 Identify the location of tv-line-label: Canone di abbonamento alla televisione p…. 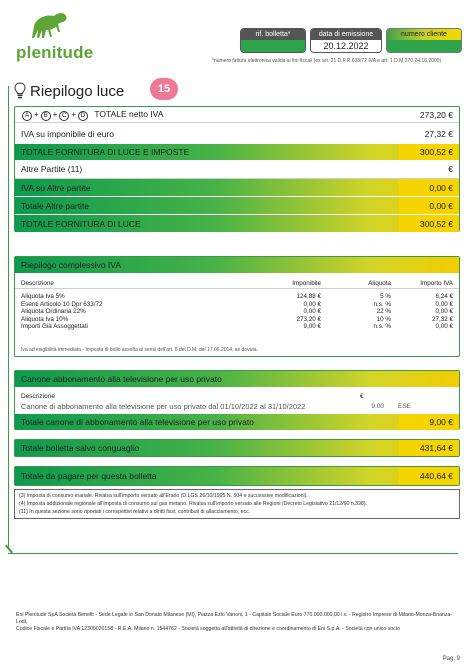
(163, 406).